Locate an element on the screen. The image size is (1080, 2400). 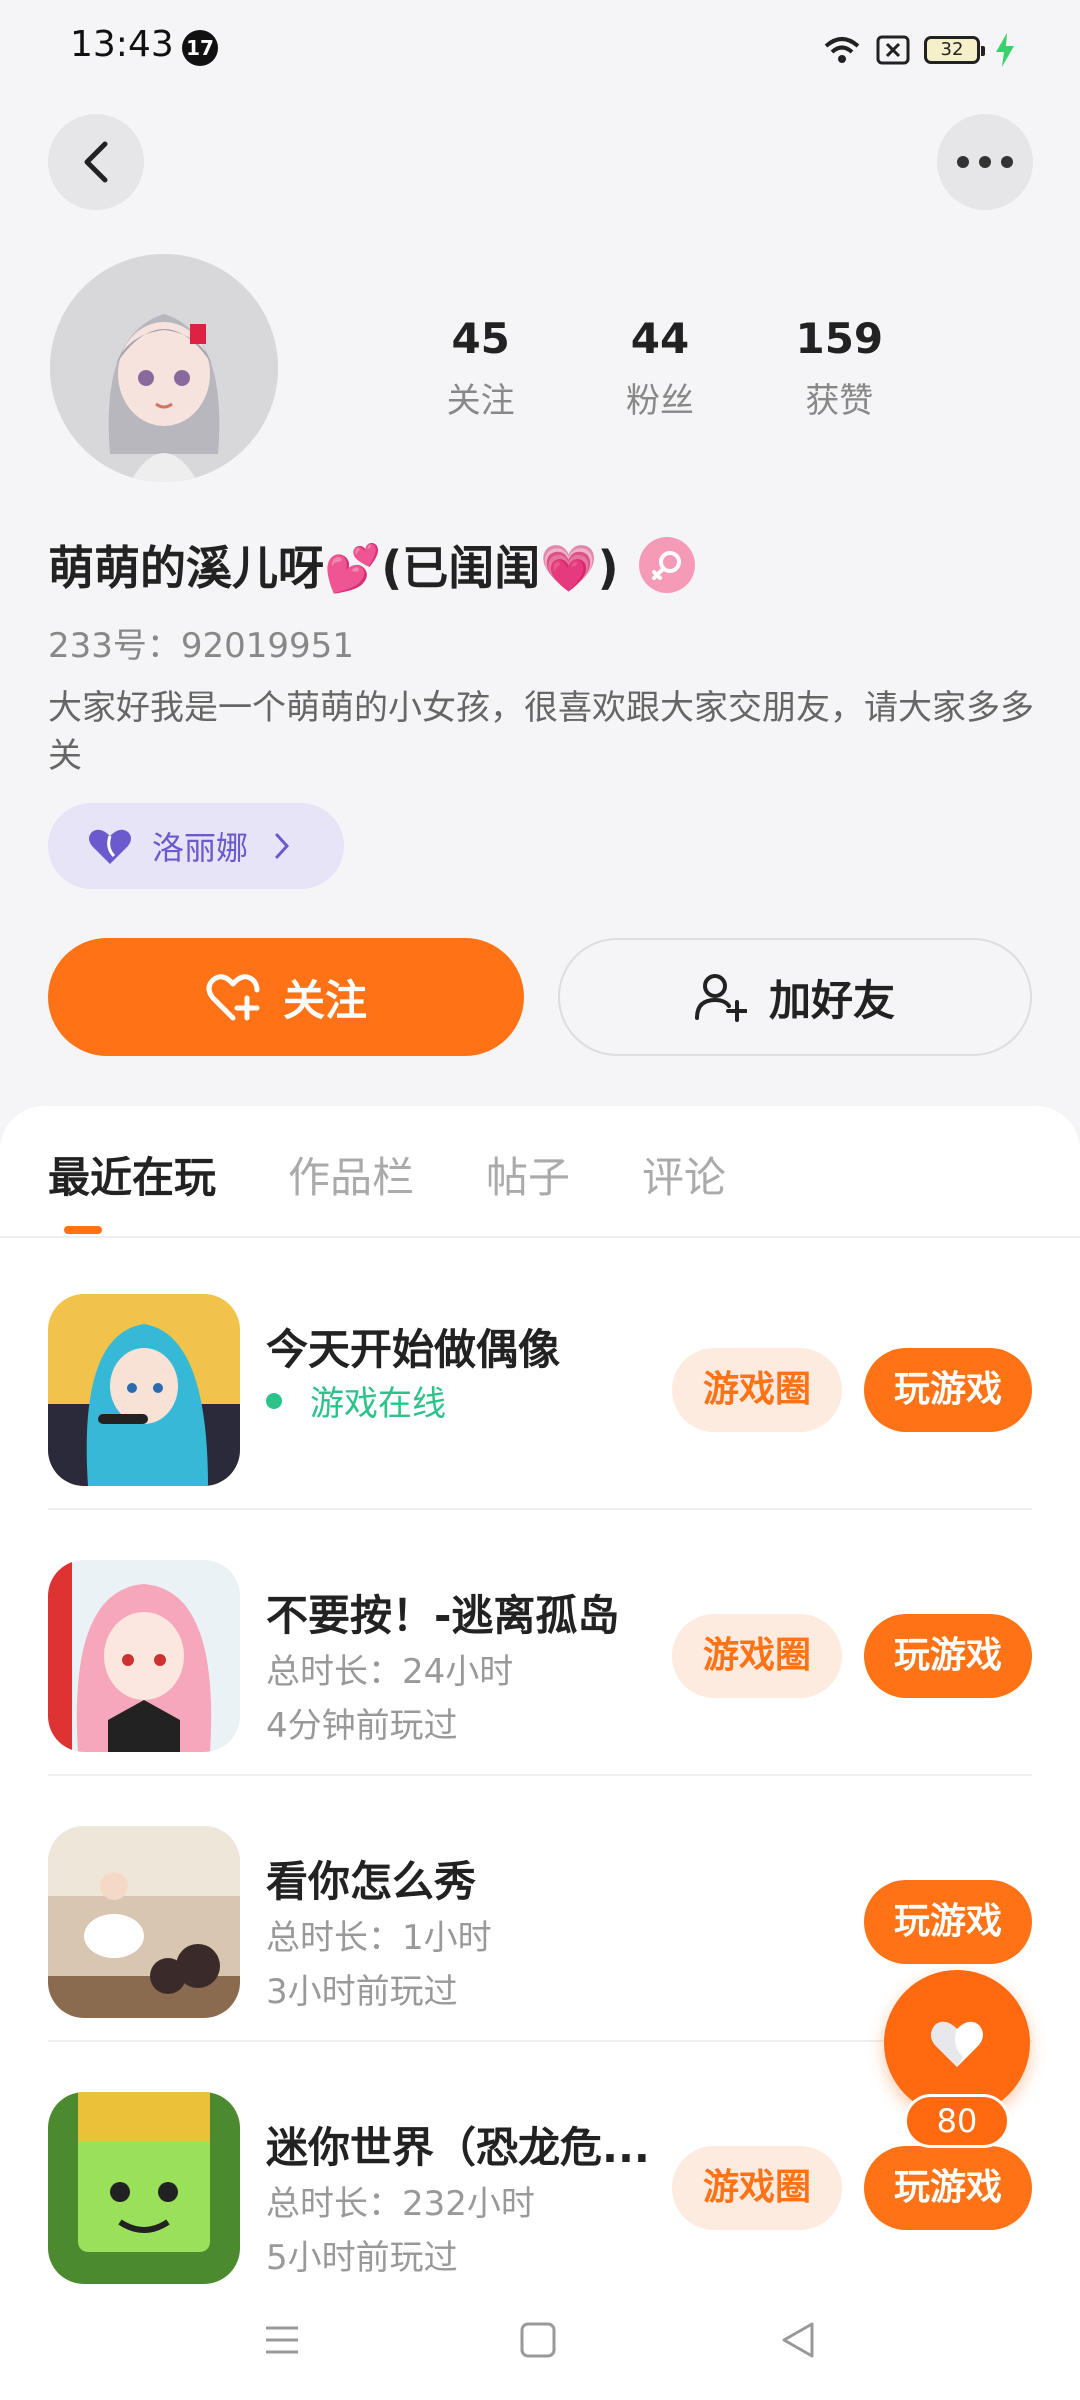
stat-fans: 44 粉丝 is located at coordinates (659, 368).